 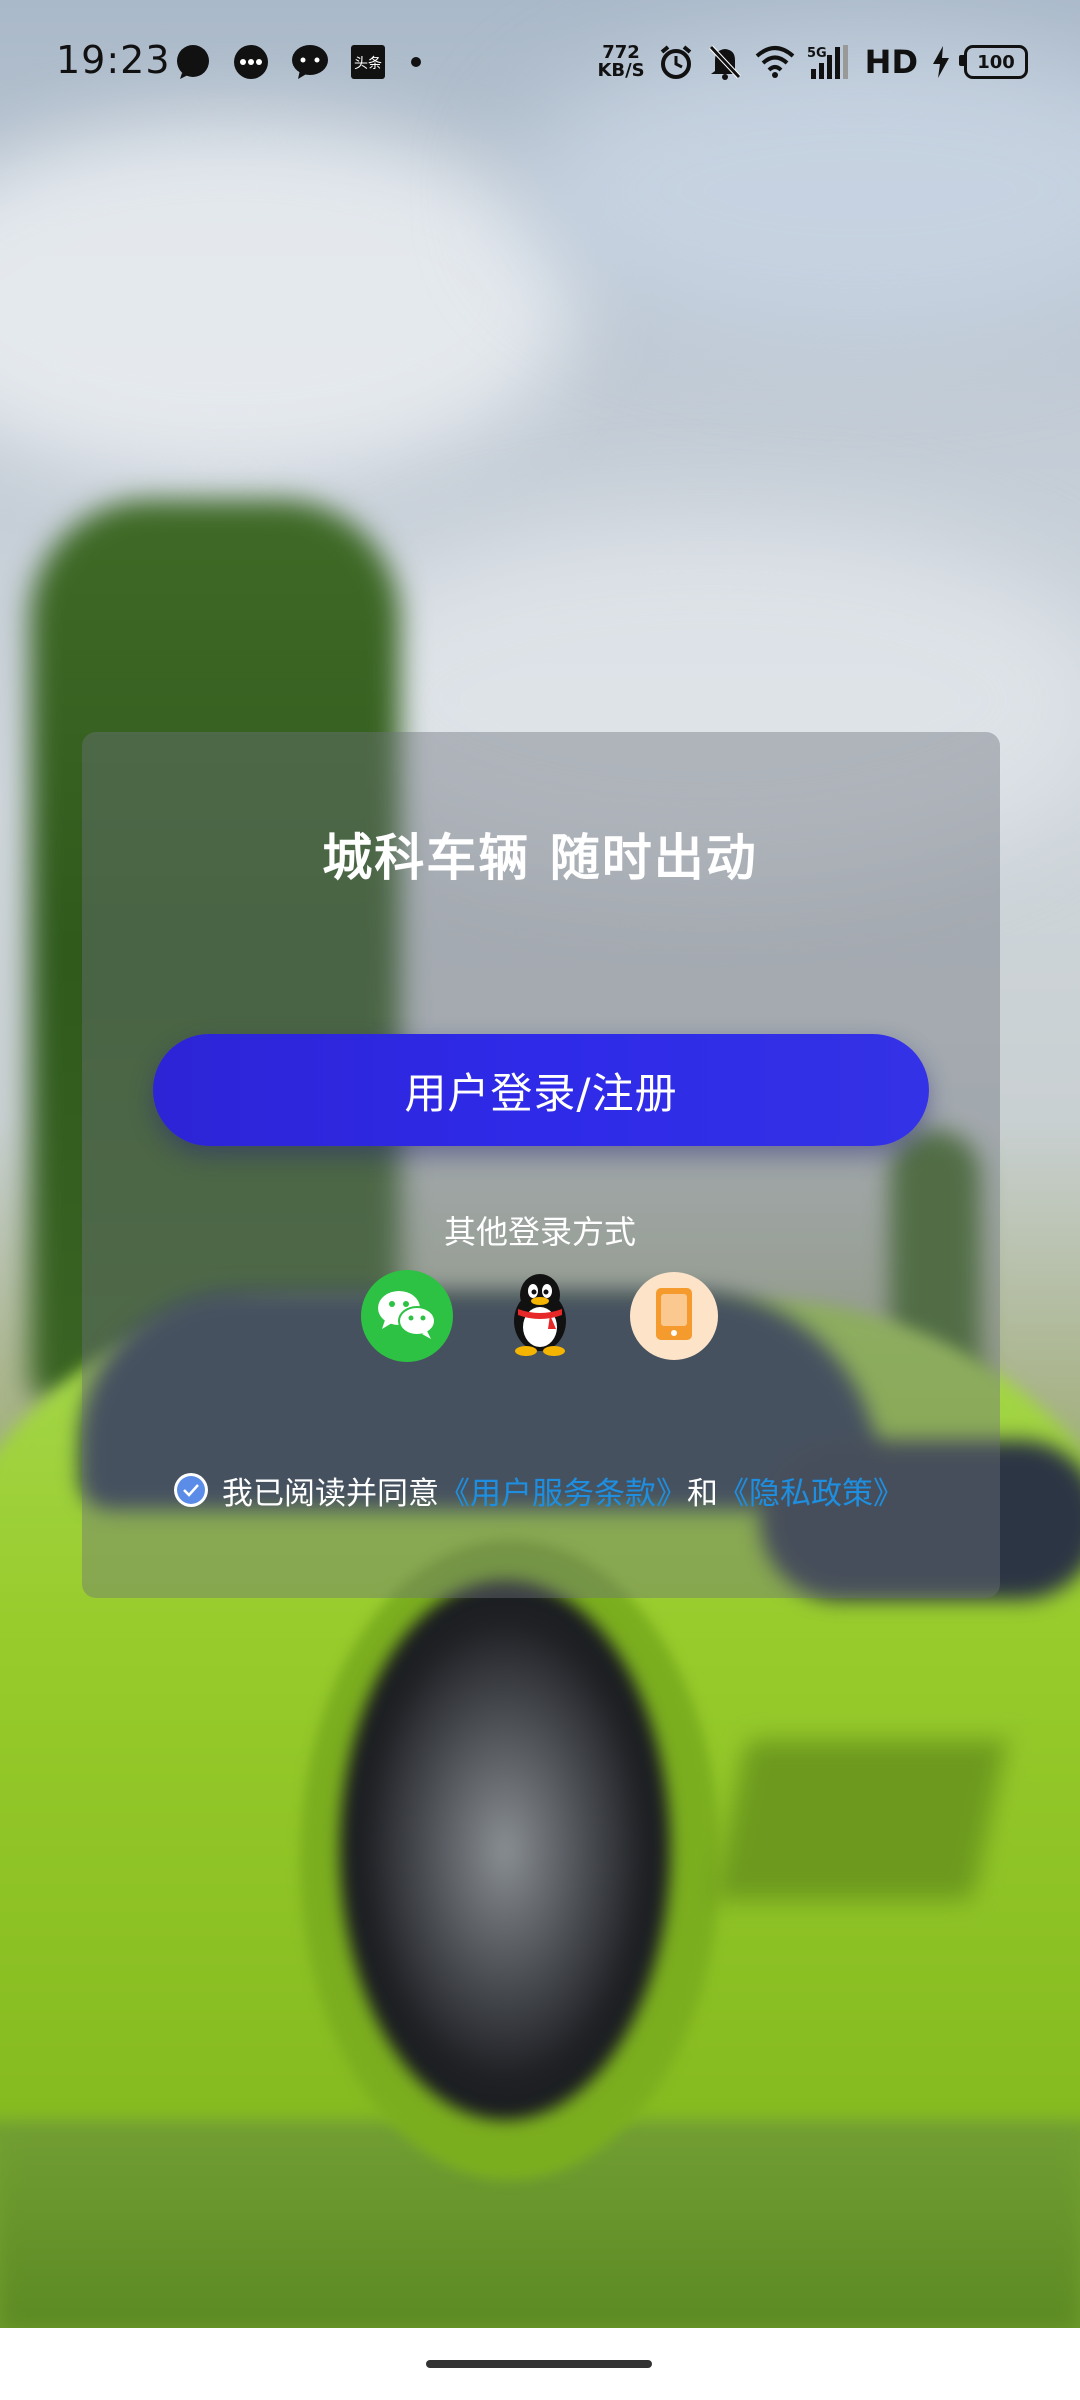 What do you see at coordinates (621, 70) in the screenshot?
I see `net-speed-unit: KB/S` at bounding box center [621, 70].